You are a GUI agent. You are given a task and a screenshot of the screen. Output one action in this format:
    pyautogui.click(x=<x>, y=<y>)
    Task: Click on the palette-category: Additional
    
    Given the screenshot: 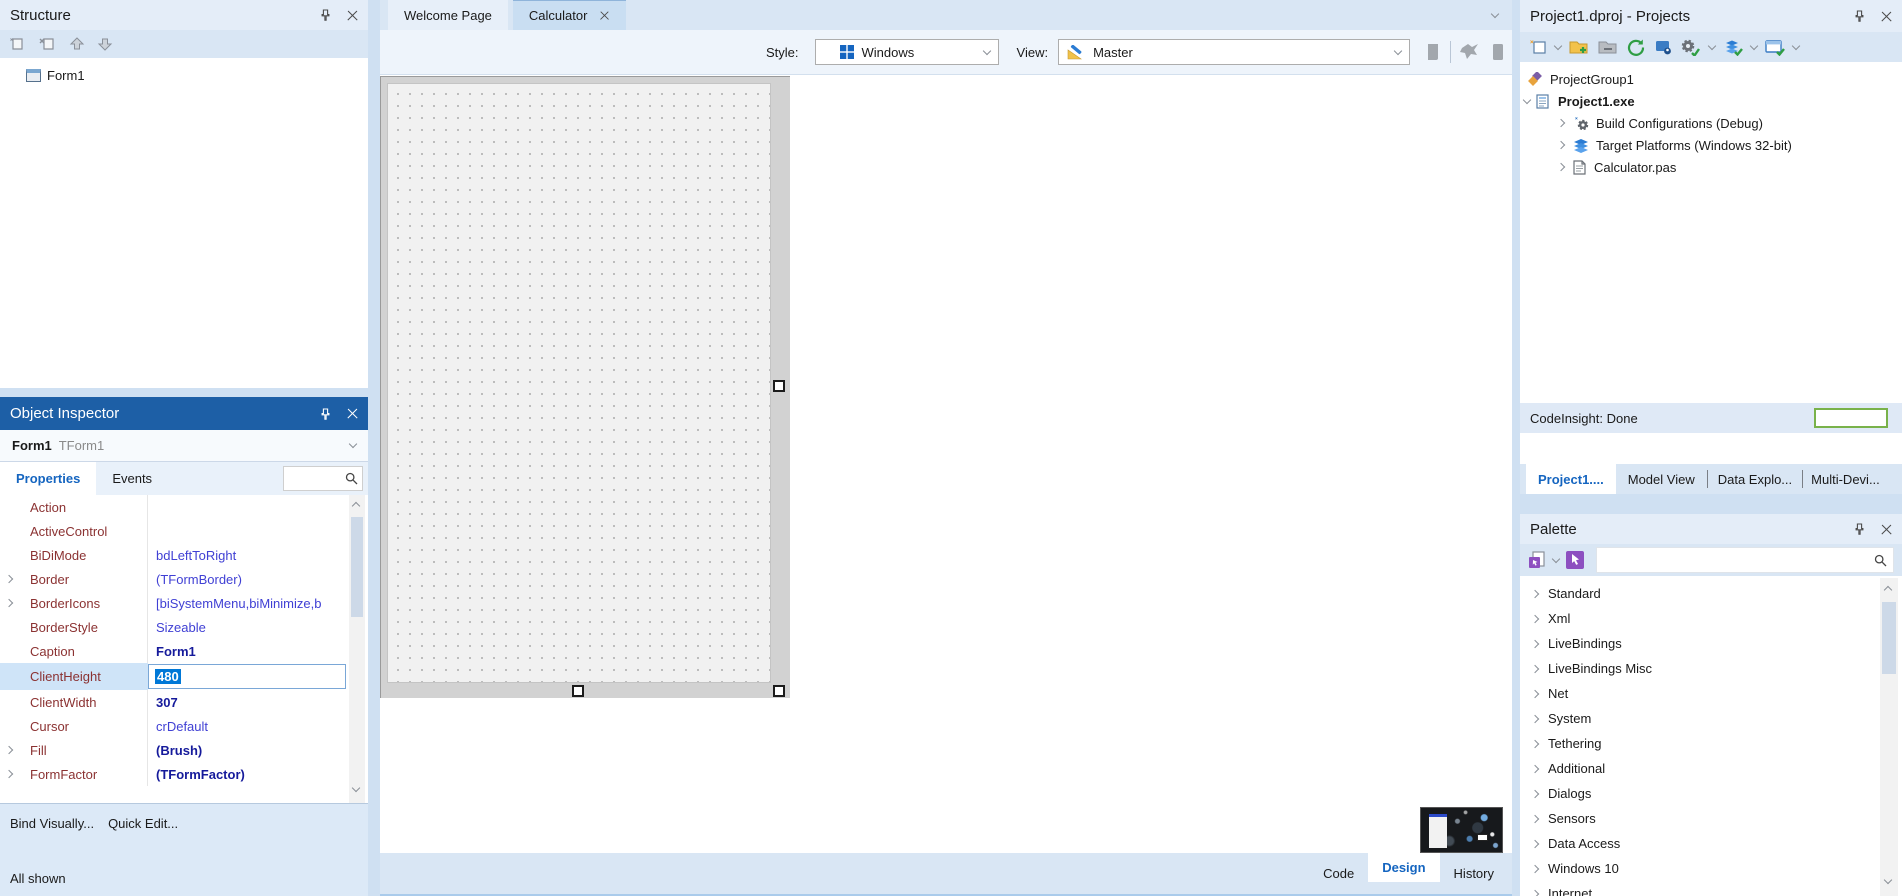 What is the action you would take?
    pyautogui.click(x=1716, y=768)
    